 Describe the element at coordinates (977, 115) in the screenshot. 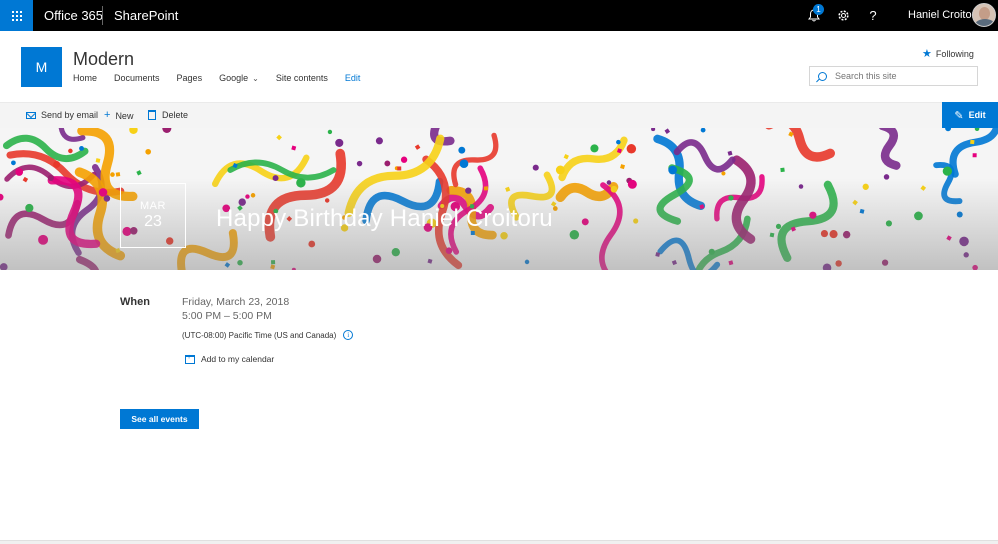

I see `edit-label: Edit` at that location.